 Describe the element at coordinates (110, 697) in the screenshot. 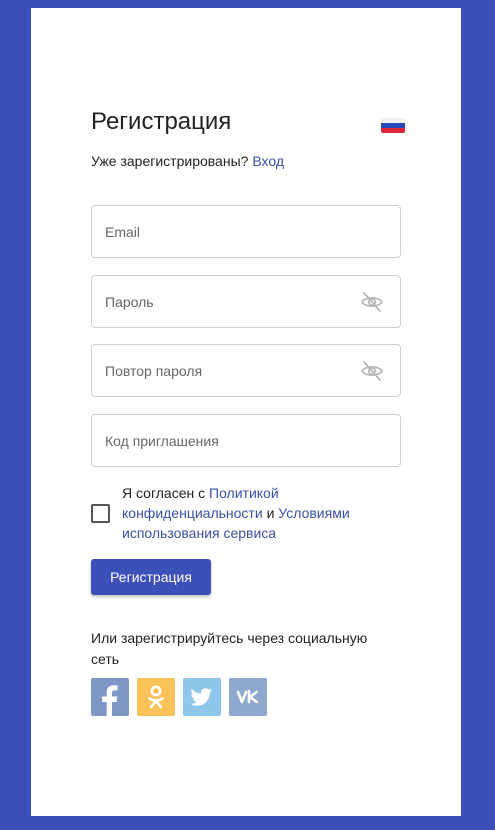

I see `facebook-icon` at that location.